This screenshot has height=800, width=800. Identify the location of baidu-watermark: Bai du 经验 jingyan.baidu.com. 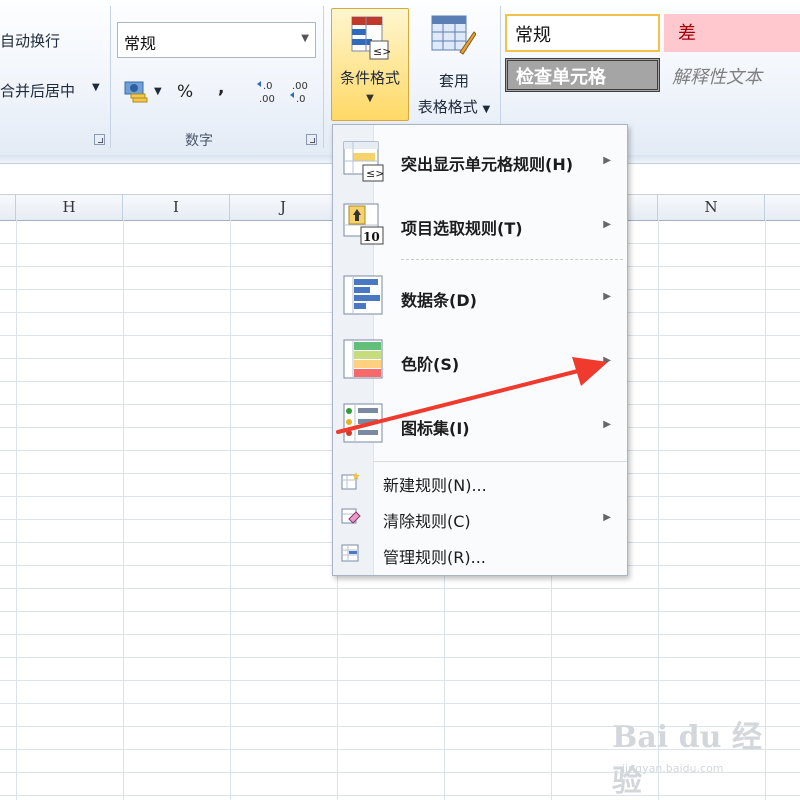
(687, 755).